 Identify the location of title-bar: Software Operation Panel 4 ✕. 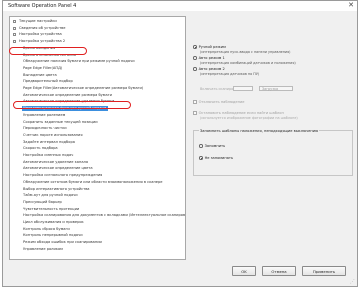
(180, 6).